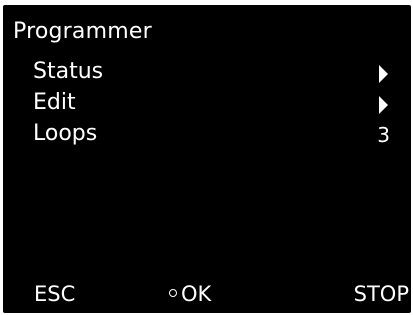 This screenshot has height=315, width=413. What do you see at coordinates (82, 31) in the screenshot?
I see `screen-title: Programmer` at bounding box center [82, 31].